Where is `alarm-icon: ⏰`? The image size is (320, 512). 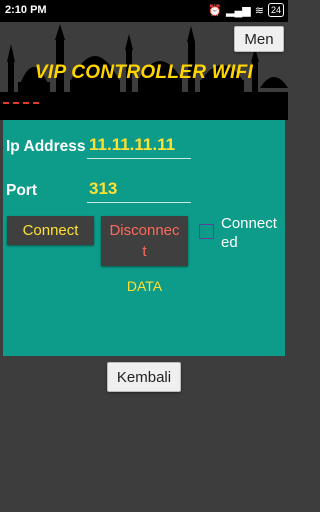
alarm-icon: ⏰ is located at coordinates (215, 10).